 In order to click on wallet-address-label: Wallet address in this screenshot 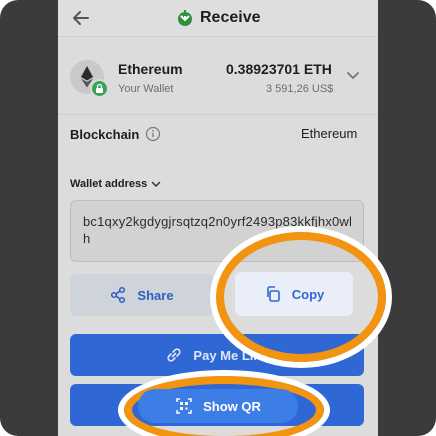, I will do `click(109, 184)`.